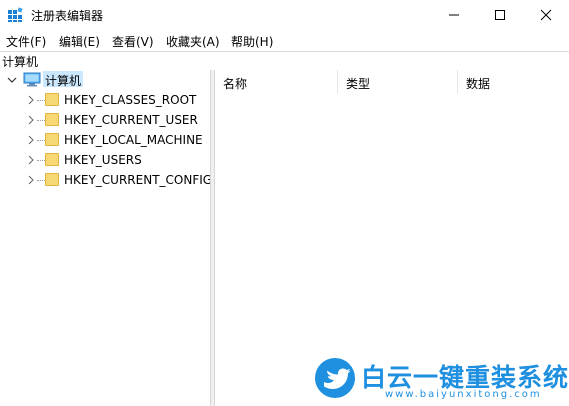  I want to click on bird-logo-icon, so click(335, 378).